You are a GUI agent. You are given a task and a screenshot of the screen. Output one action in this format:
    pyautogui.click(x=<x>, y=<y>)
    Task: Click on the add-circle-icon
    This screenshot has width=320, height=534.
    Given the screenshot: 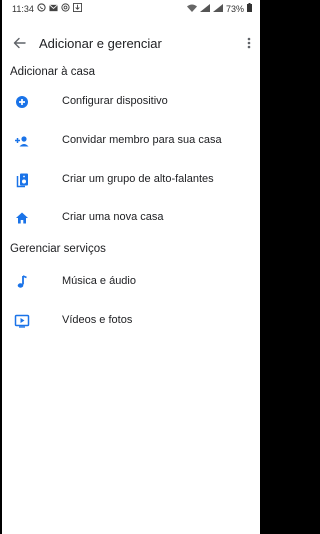 What is the action you would take?
    pyautogui.click(x=22, y=102)
    